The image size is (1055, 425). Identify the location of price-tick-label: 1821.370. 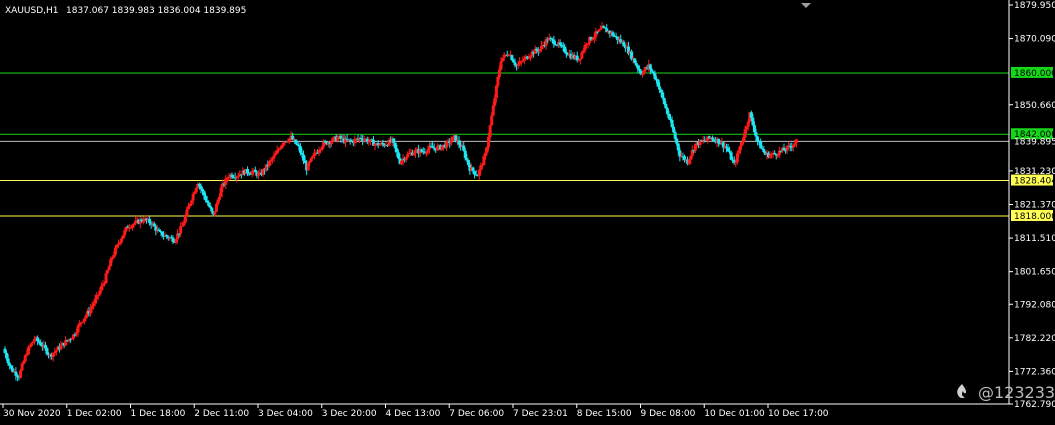
(1034, 206).